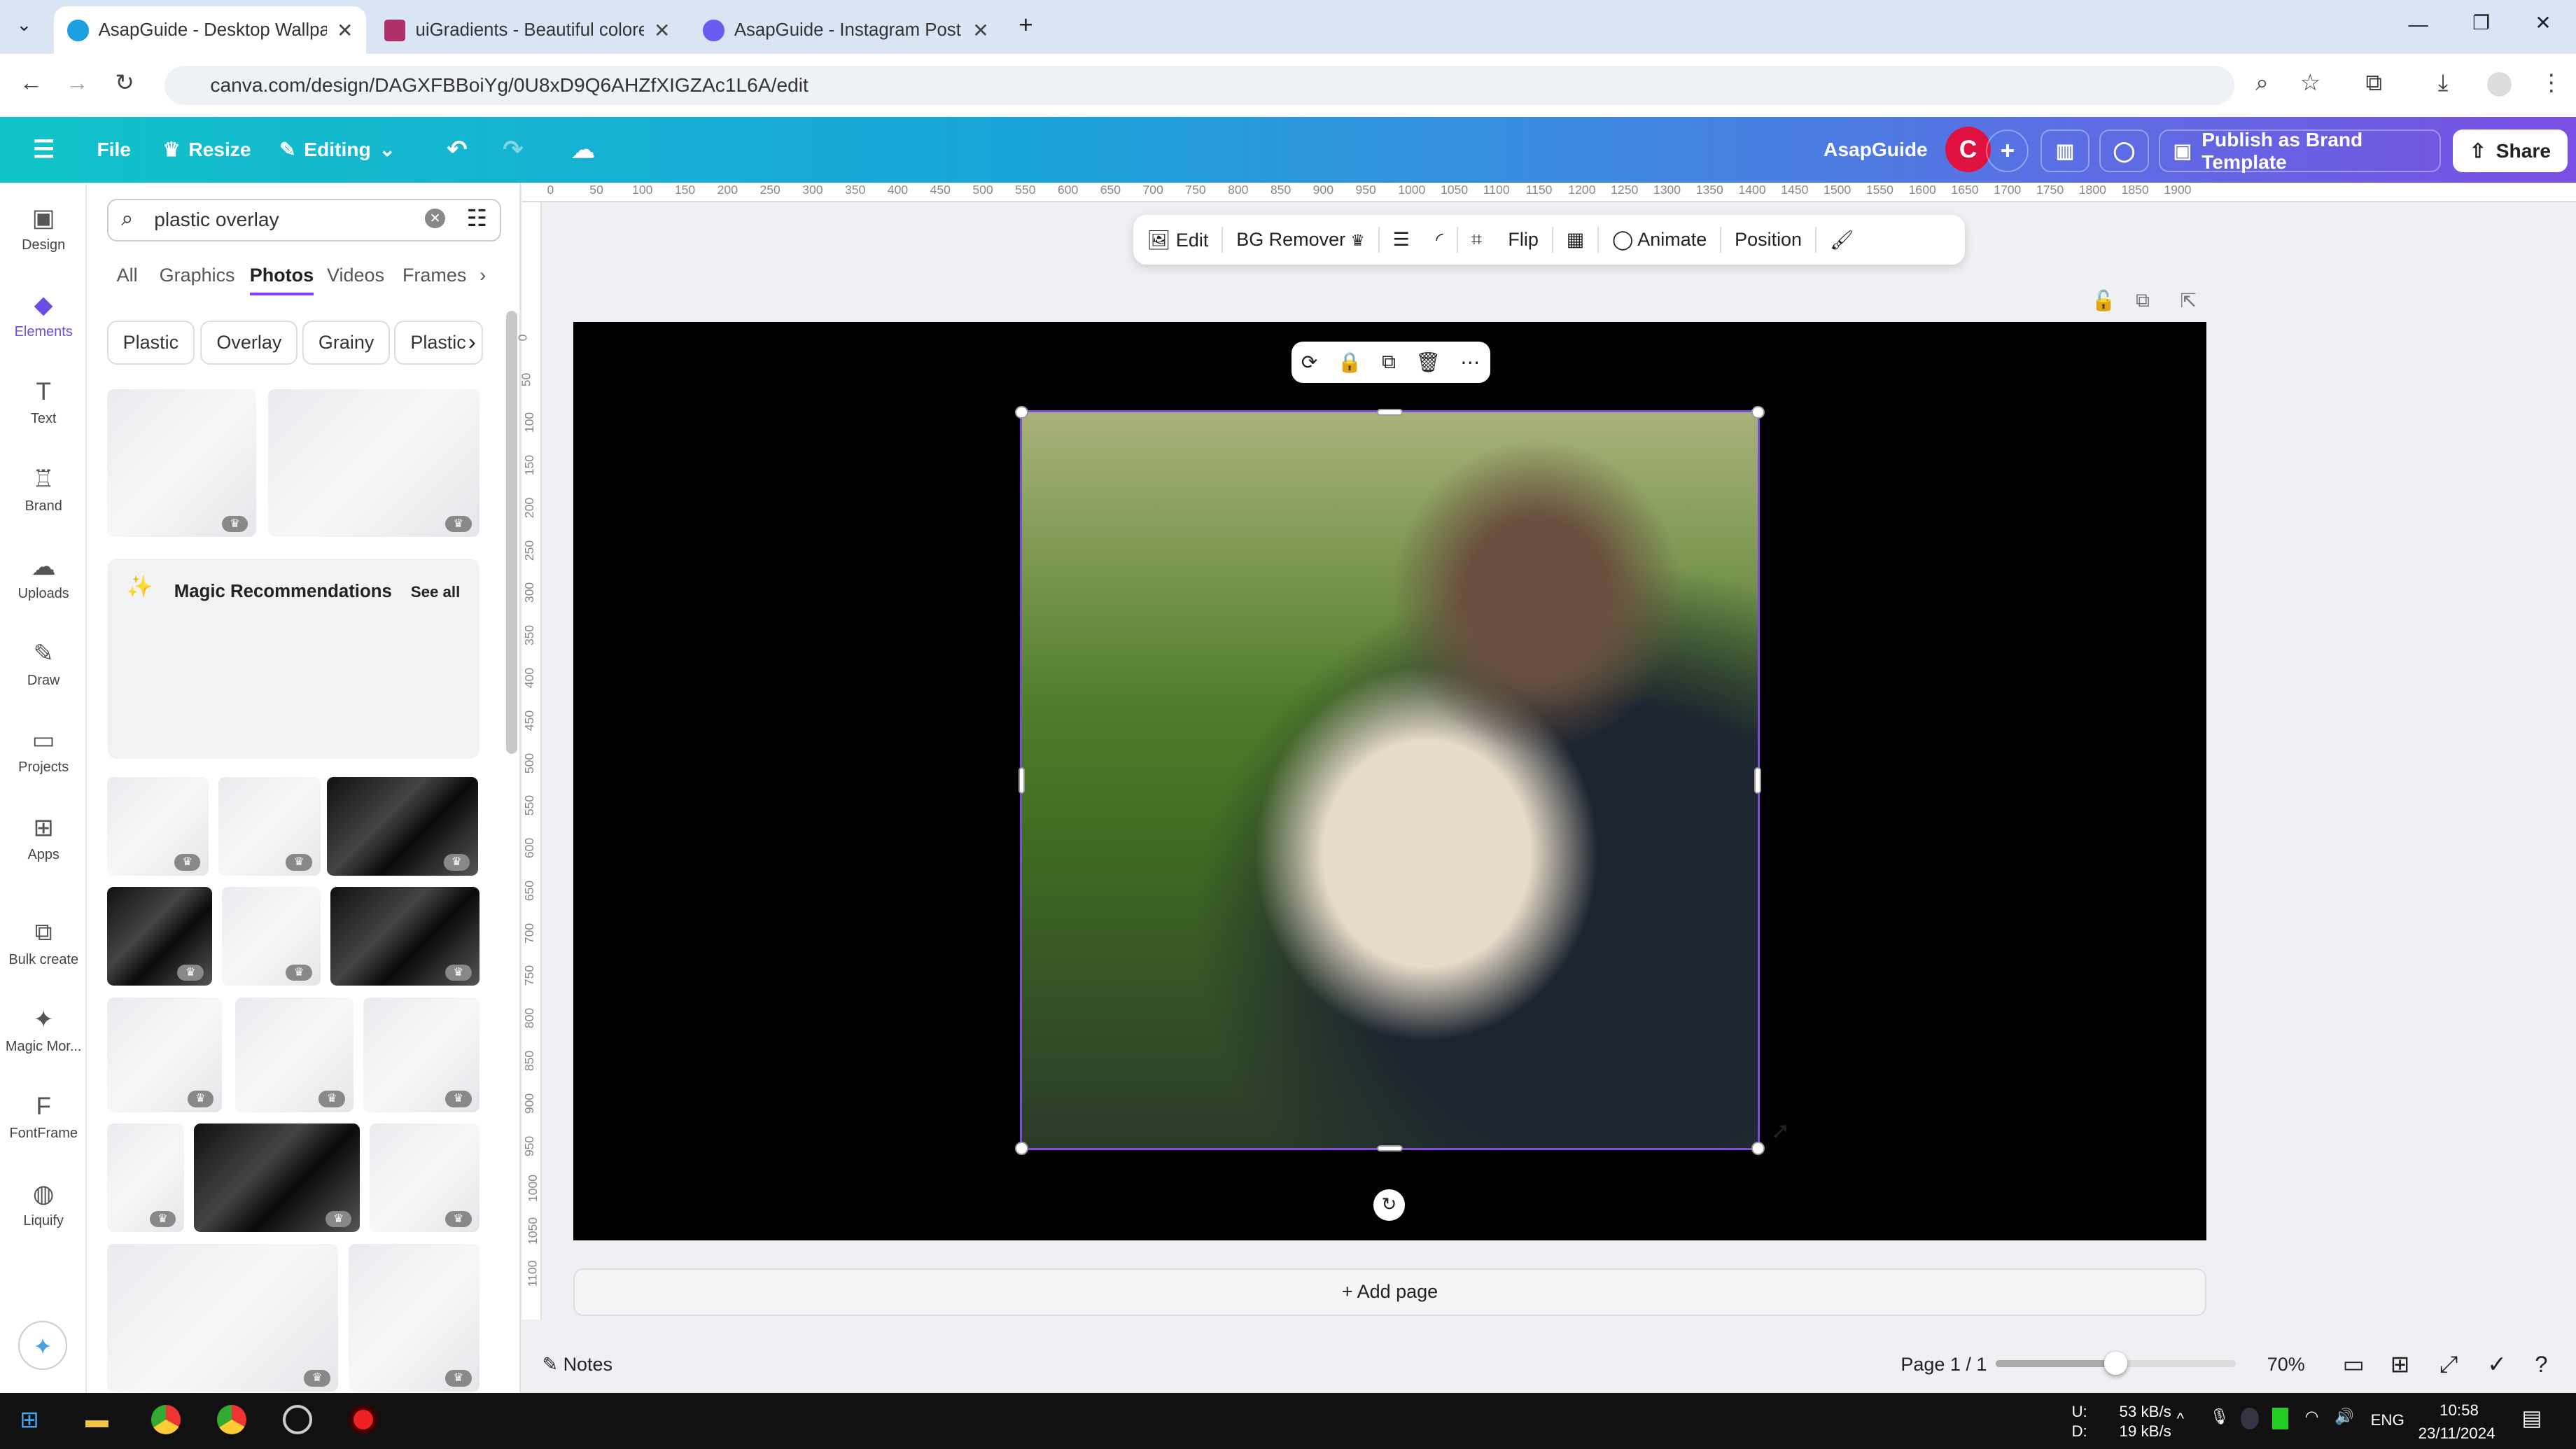 The width and height of the screenshot is (2576, 1449). Describe the element at coordinates (1428, 362) in the screenshot. I see `delete-trash-icon: 🗑` at that location.